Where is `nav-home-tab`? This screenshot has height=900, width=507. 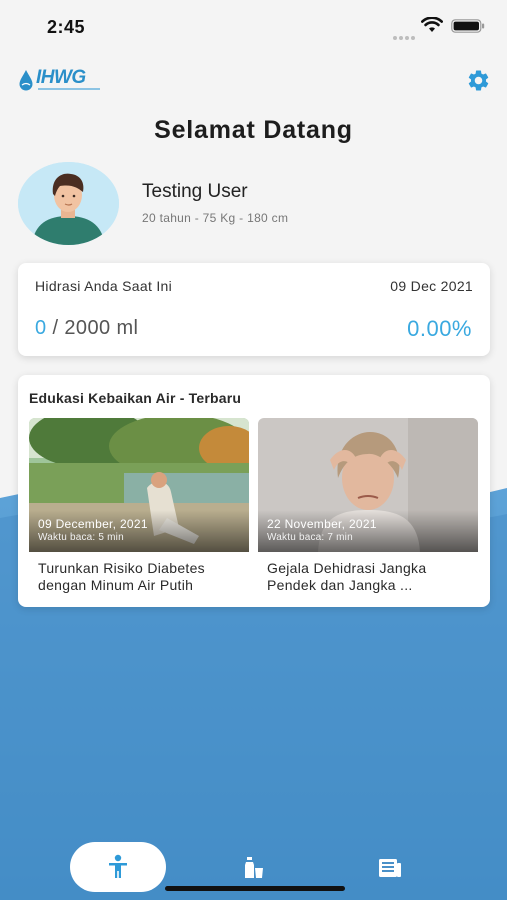
nav-home-tab is located at coordinates (118, 867).